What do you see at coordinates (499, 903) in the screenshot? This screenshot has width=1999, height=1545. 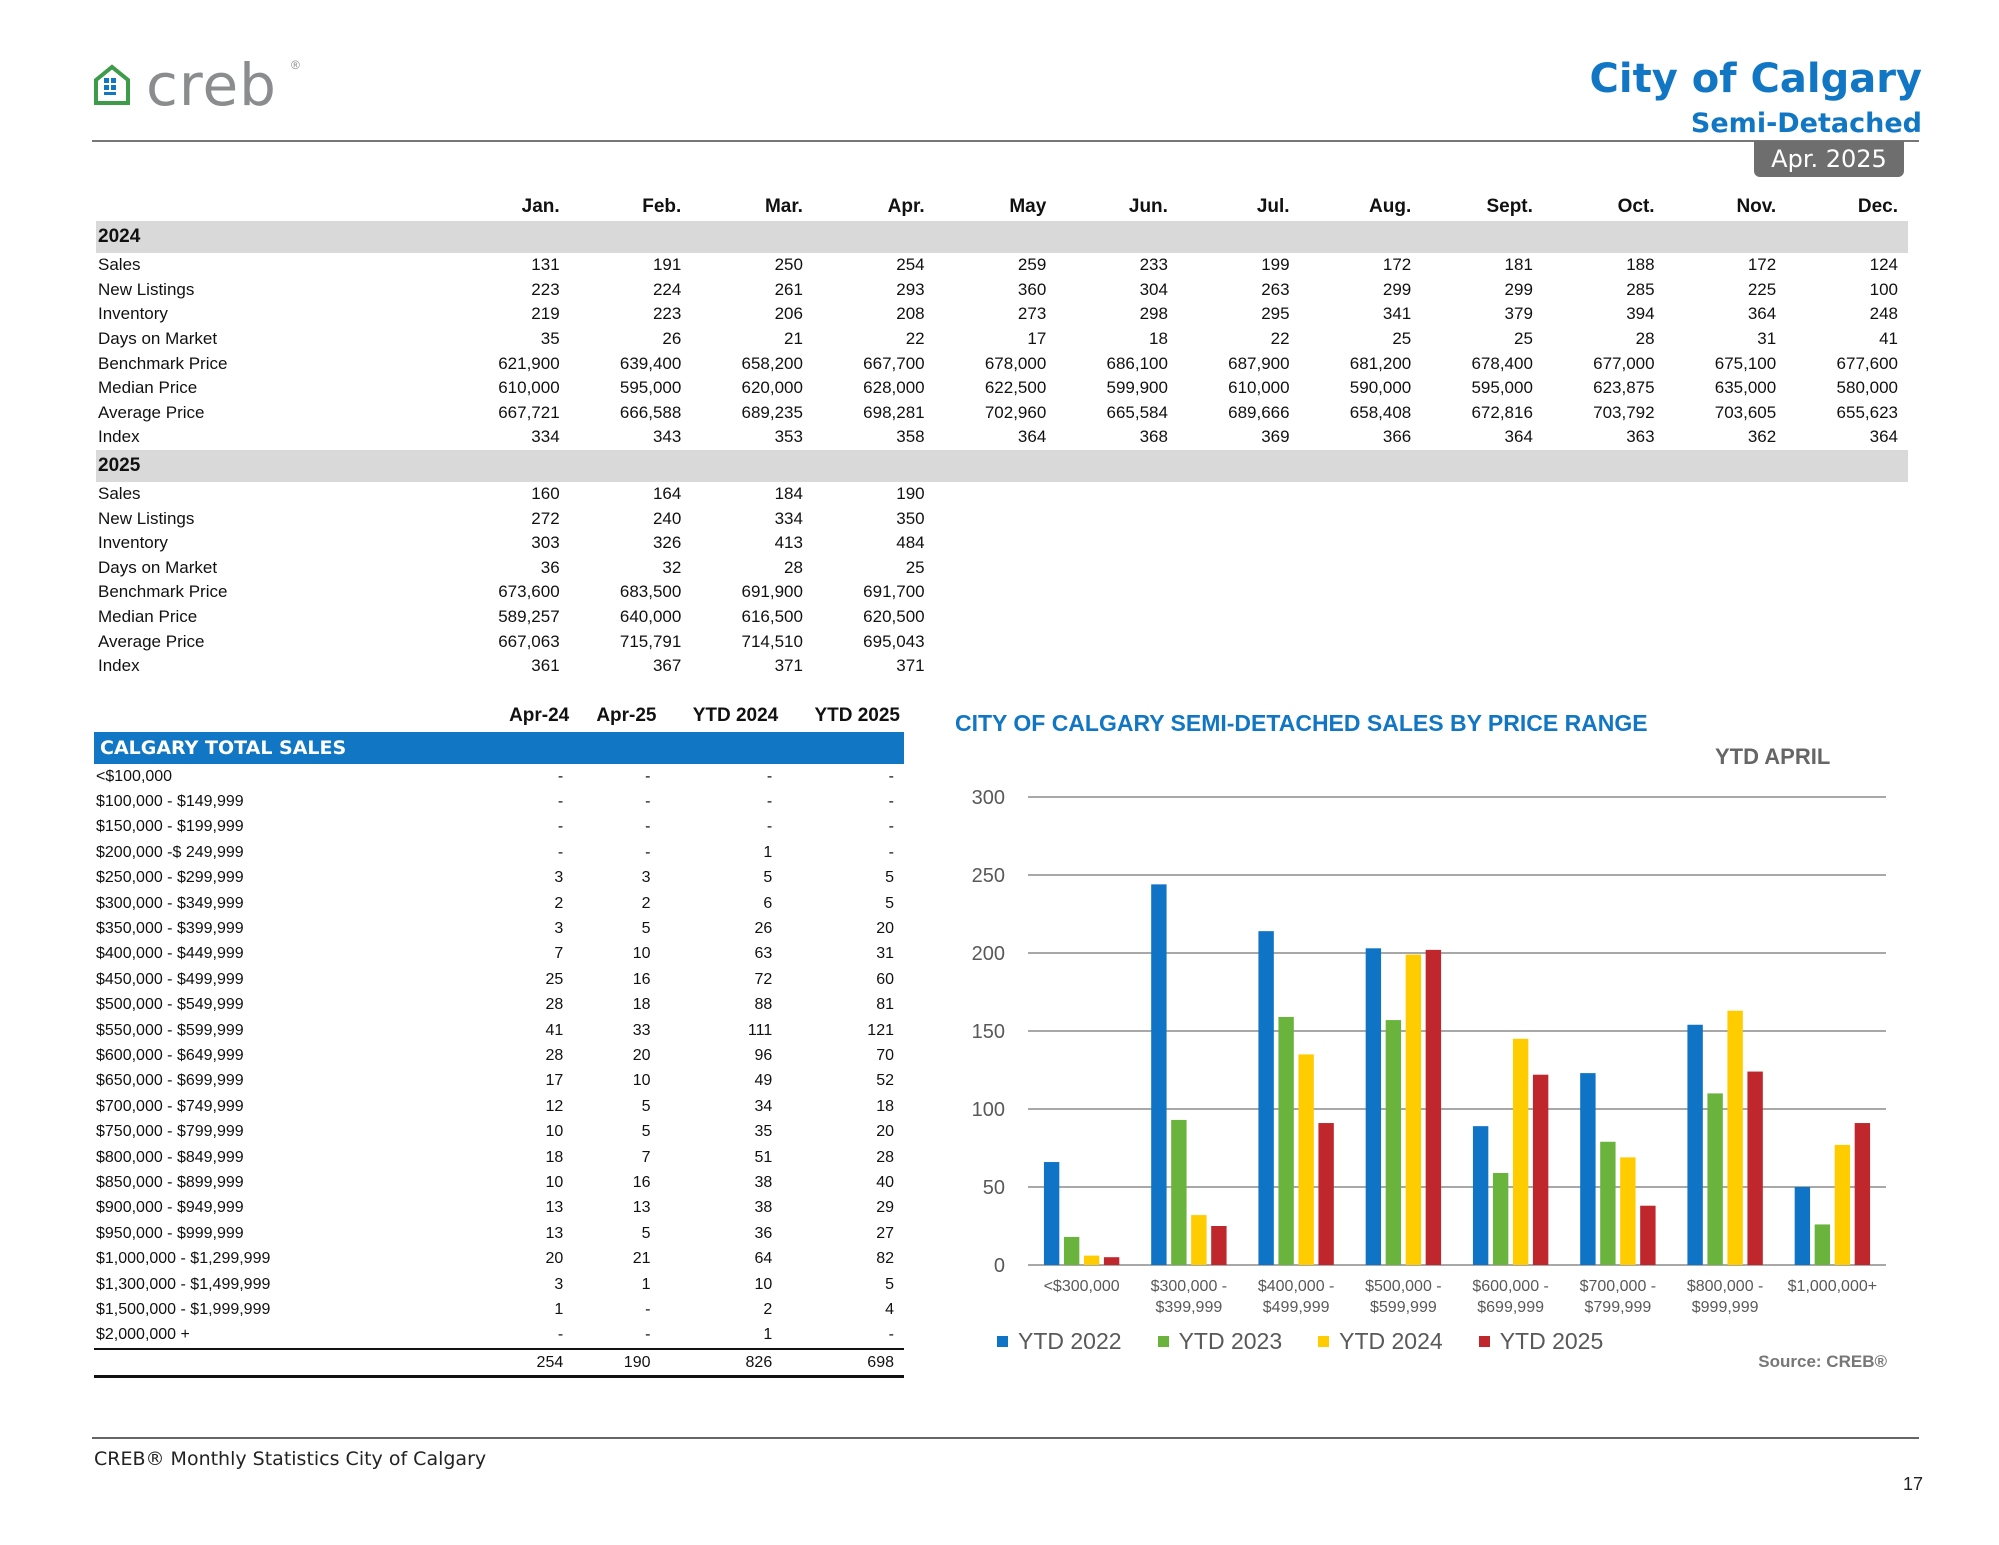 I see `table-row: $300,000 - $349,999 2 2 6 5` at bounding box center [499, 903].